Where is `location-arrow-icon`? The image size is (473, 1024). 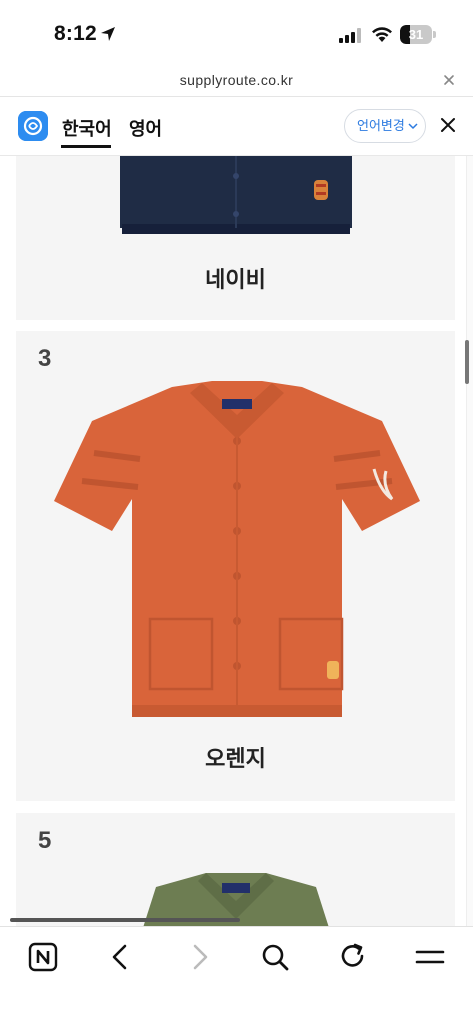 location-arrow-icon is located at coordinates (108, 34).